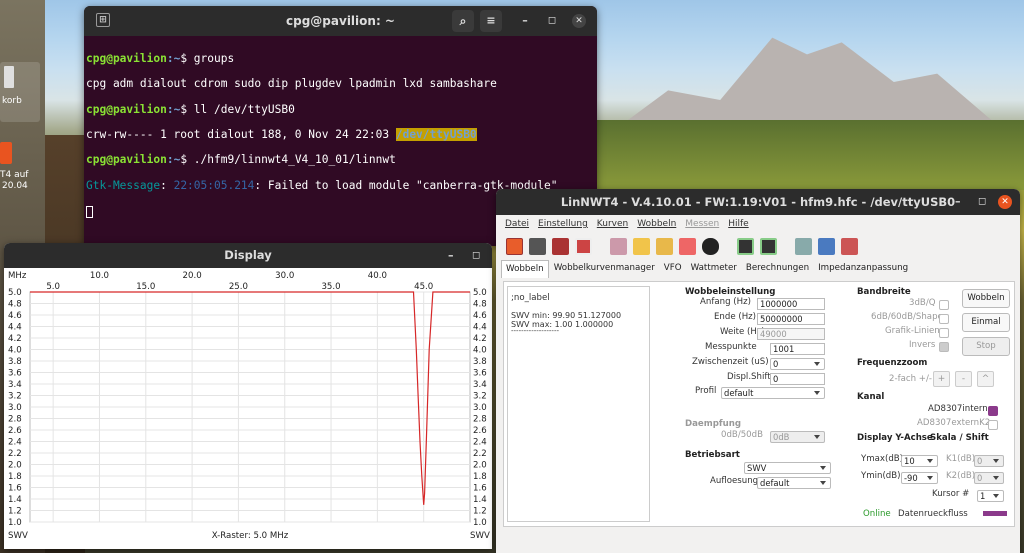  I want to click on folder-open-icon, so click(641, 246).